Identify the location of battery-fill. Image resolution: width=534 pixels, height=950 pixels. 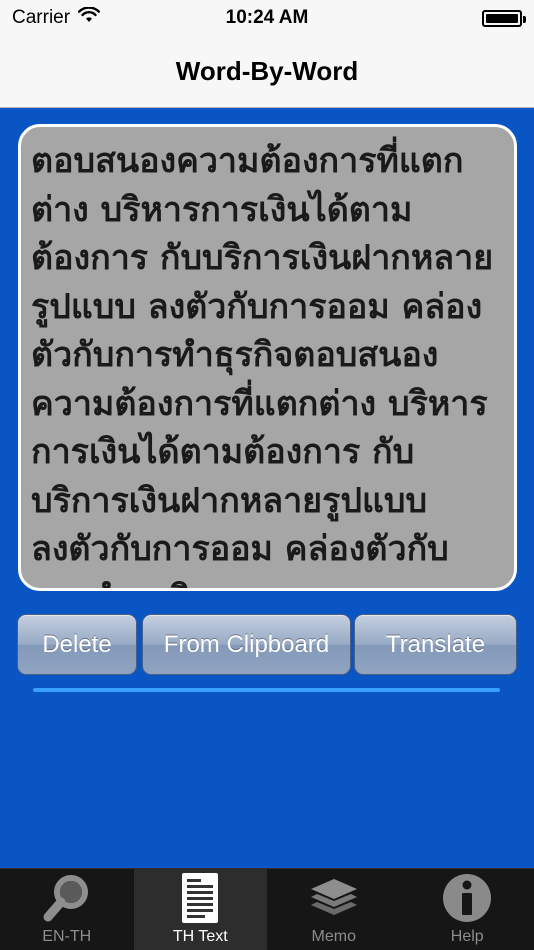
(502, 18).